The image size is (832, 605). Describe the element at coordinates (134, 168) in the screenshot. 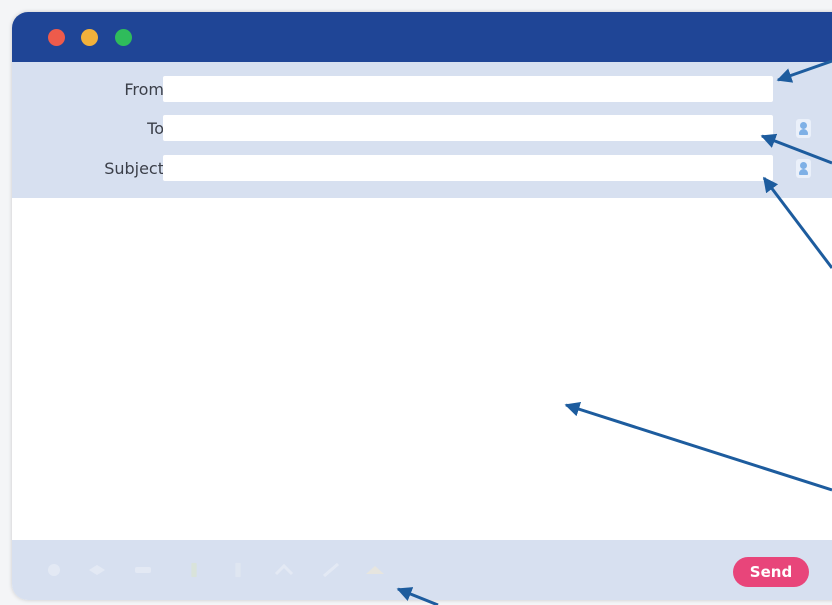

I see `subject-label: Subject` at that location.